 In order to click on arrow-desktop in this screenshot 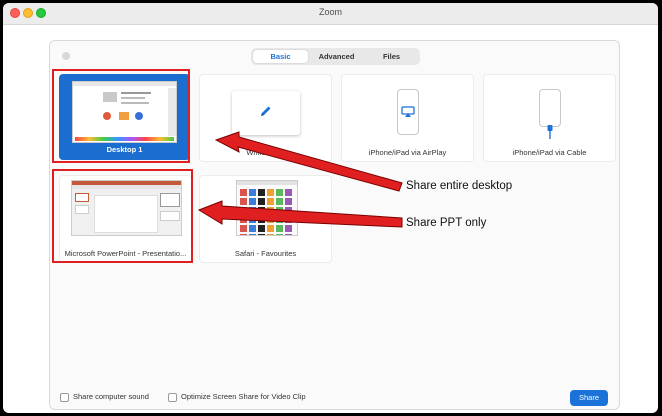, I will do `click(308, 161)`.